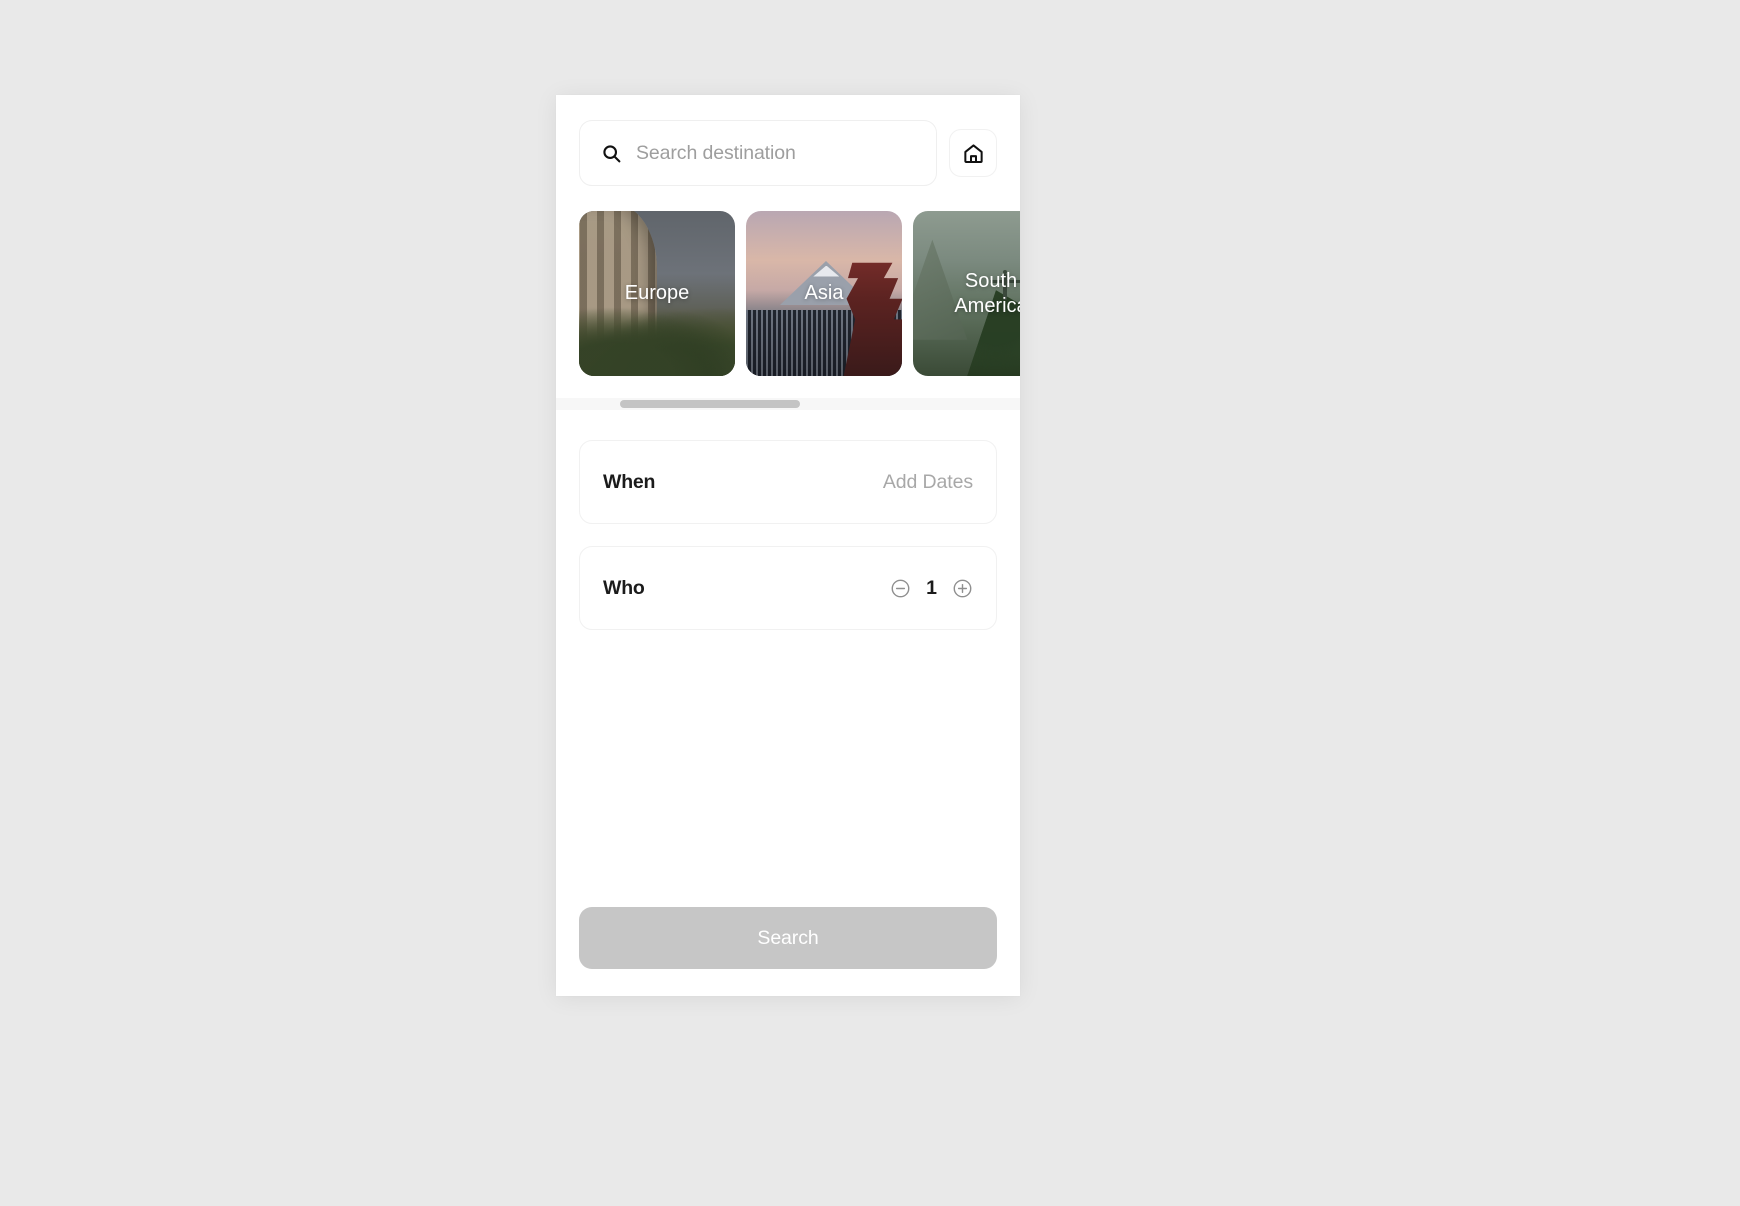 Image resolution: width=1740 pixels, height=1206 pixels. Describe the element at coordinates (987, 293) in the screenshot. I see `destination-label: South America` at that location.